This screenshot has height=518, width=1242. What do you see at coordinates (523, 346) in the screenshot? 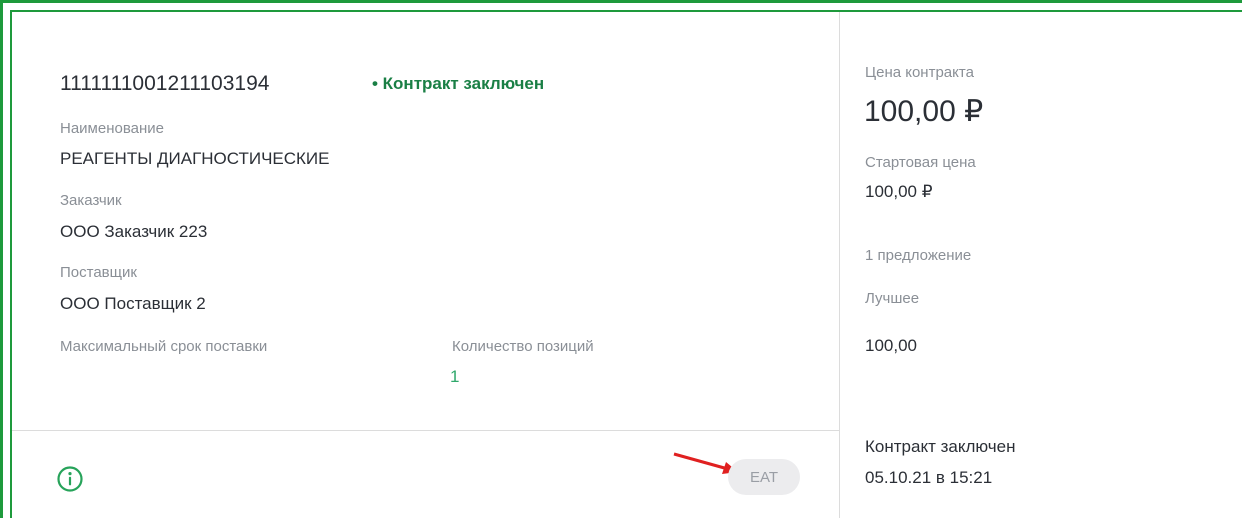
I see `positions-label: Количество позиций` at bounding box center [523, 346].